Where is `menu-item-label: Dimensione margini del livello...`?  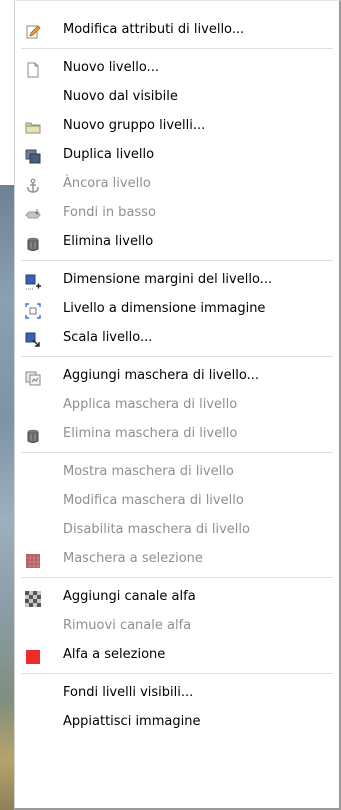 menu-item-label: Dimensione margini del livello... is located at coordinates (168, 279).